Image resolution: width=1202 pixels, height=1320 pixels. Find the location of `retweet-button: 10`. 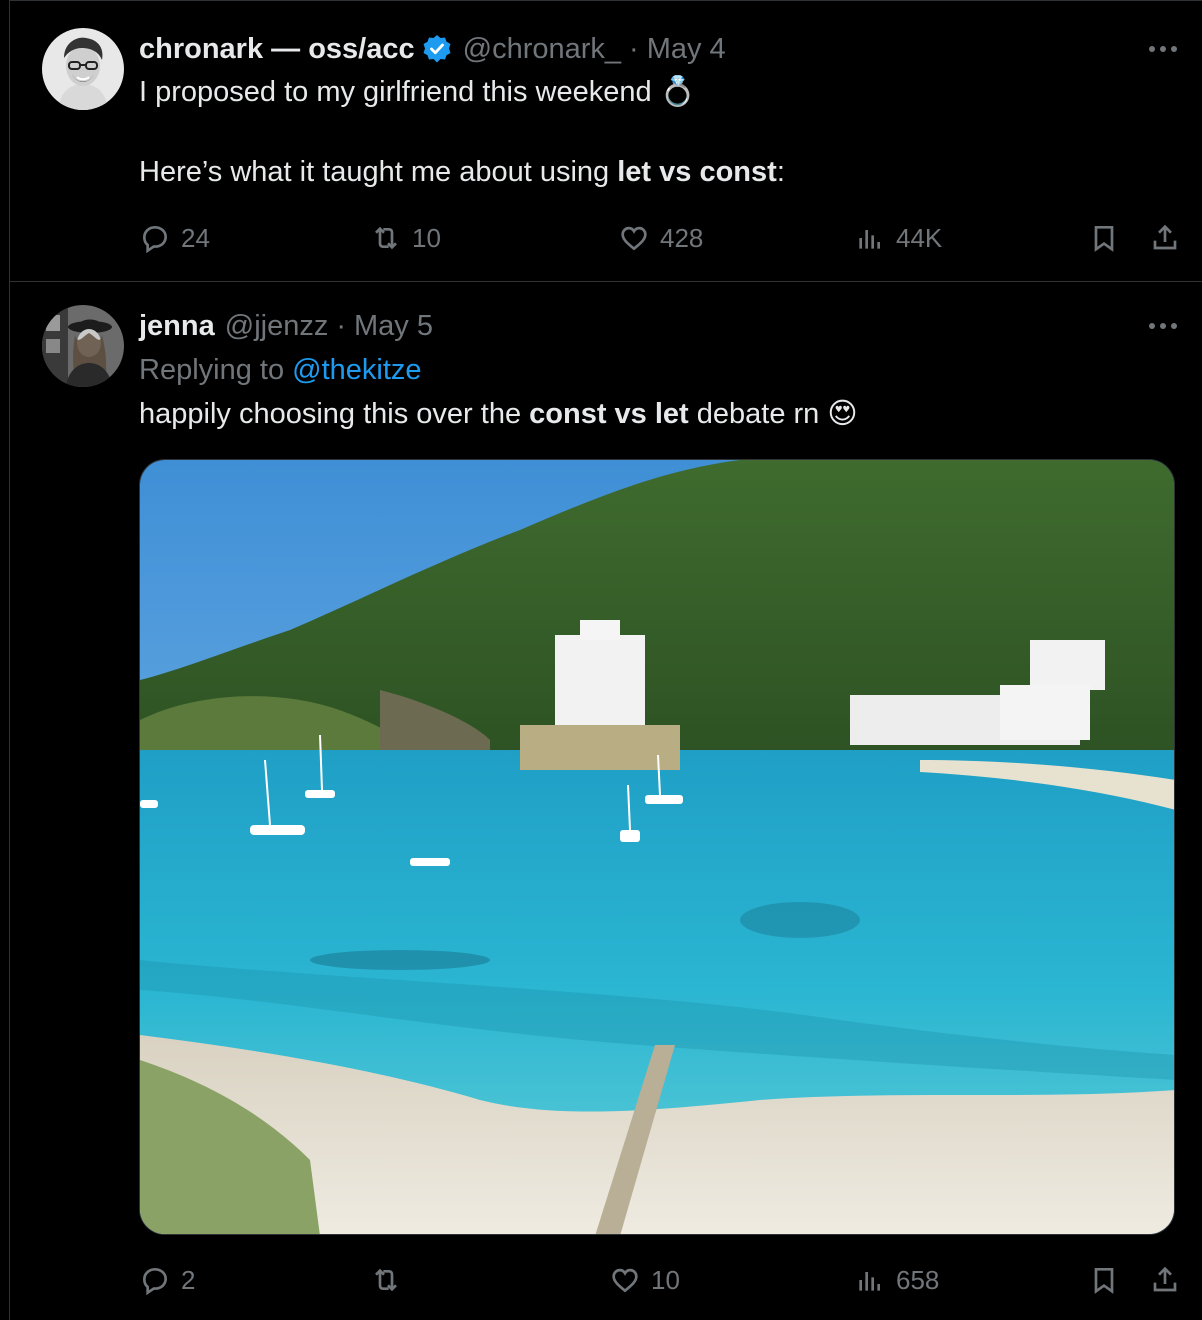

retweet-button: 10 is located at coordinates (405, 238).